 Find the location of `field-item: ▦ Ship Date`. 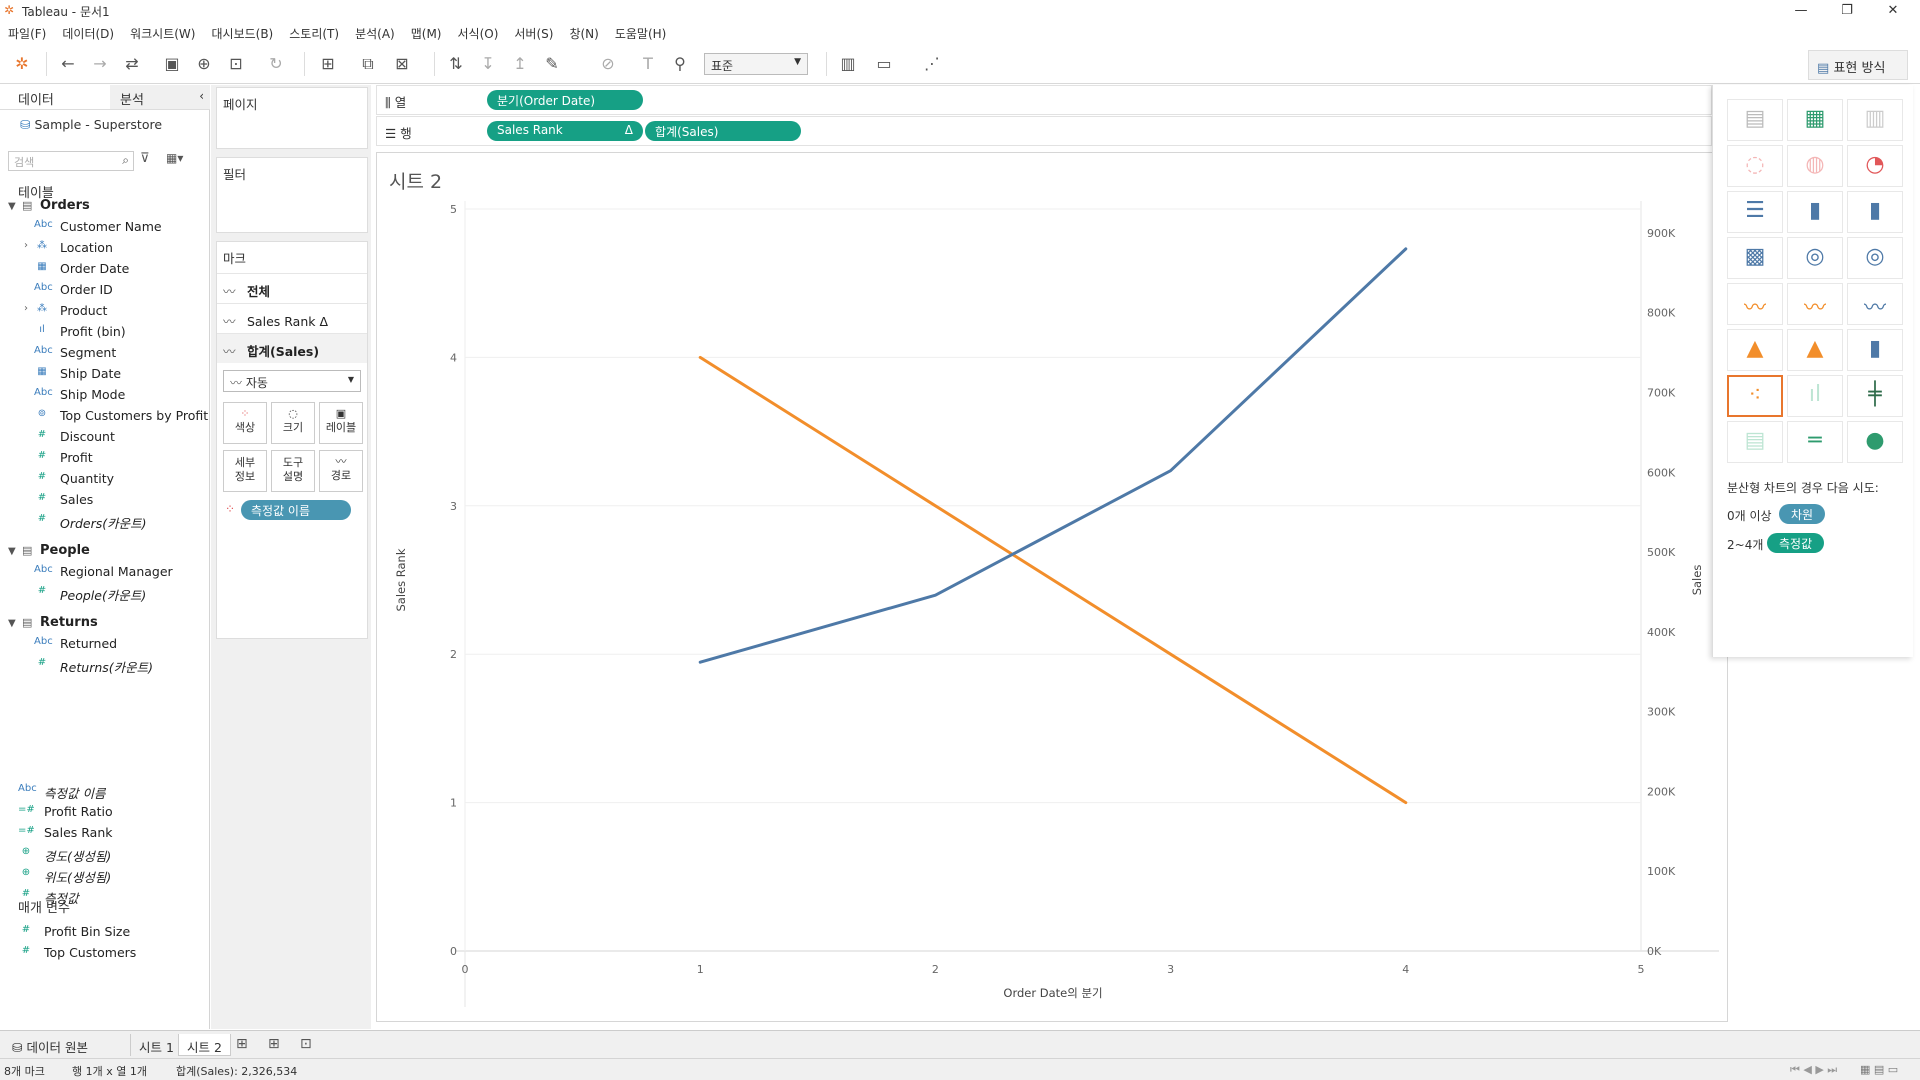

field-item: ▦ Ship Date is located at coordinates (119, 375).